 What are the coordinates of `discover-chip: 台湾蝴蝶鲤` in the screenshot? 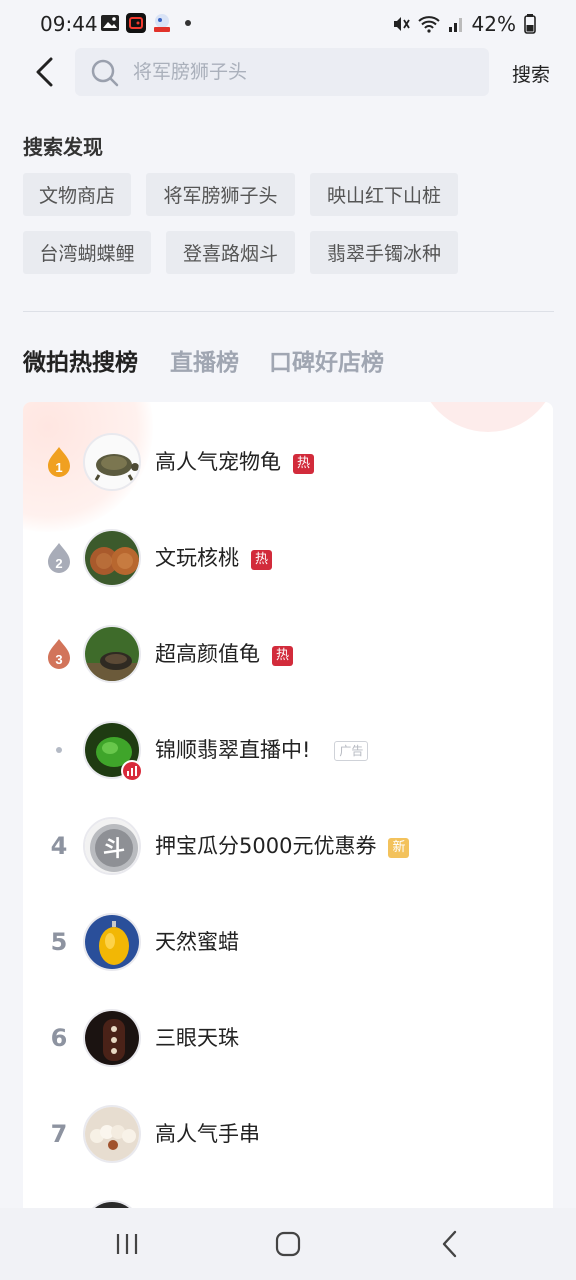 It's located at (87, 252).